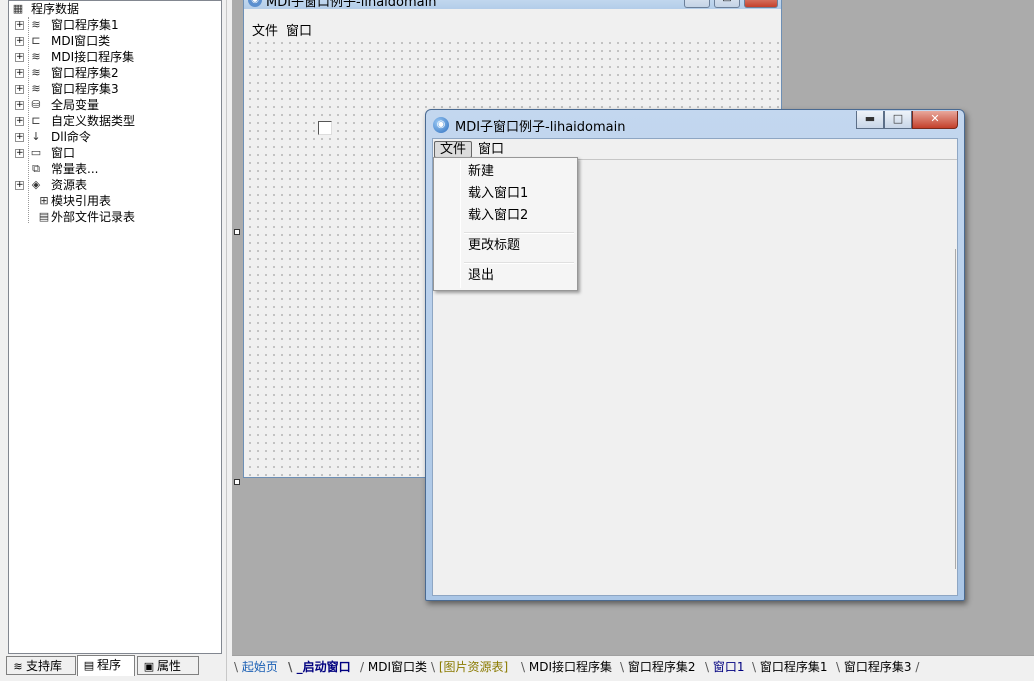  I want to click on tree-item-dll: + ↓ Dll命令, so click(115, 137).